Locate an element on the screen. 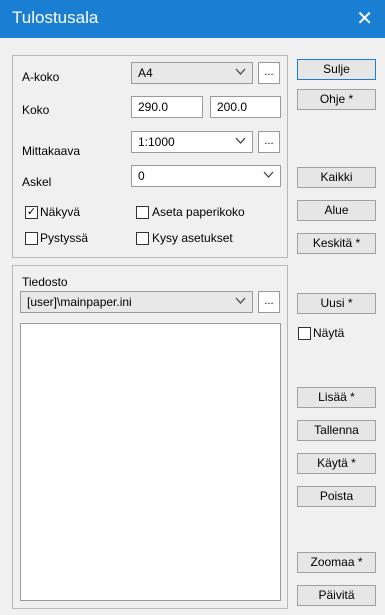 This screenshot has height=615, width=385. portrait-label: Pystyssä is located at coordinates (64, 238).